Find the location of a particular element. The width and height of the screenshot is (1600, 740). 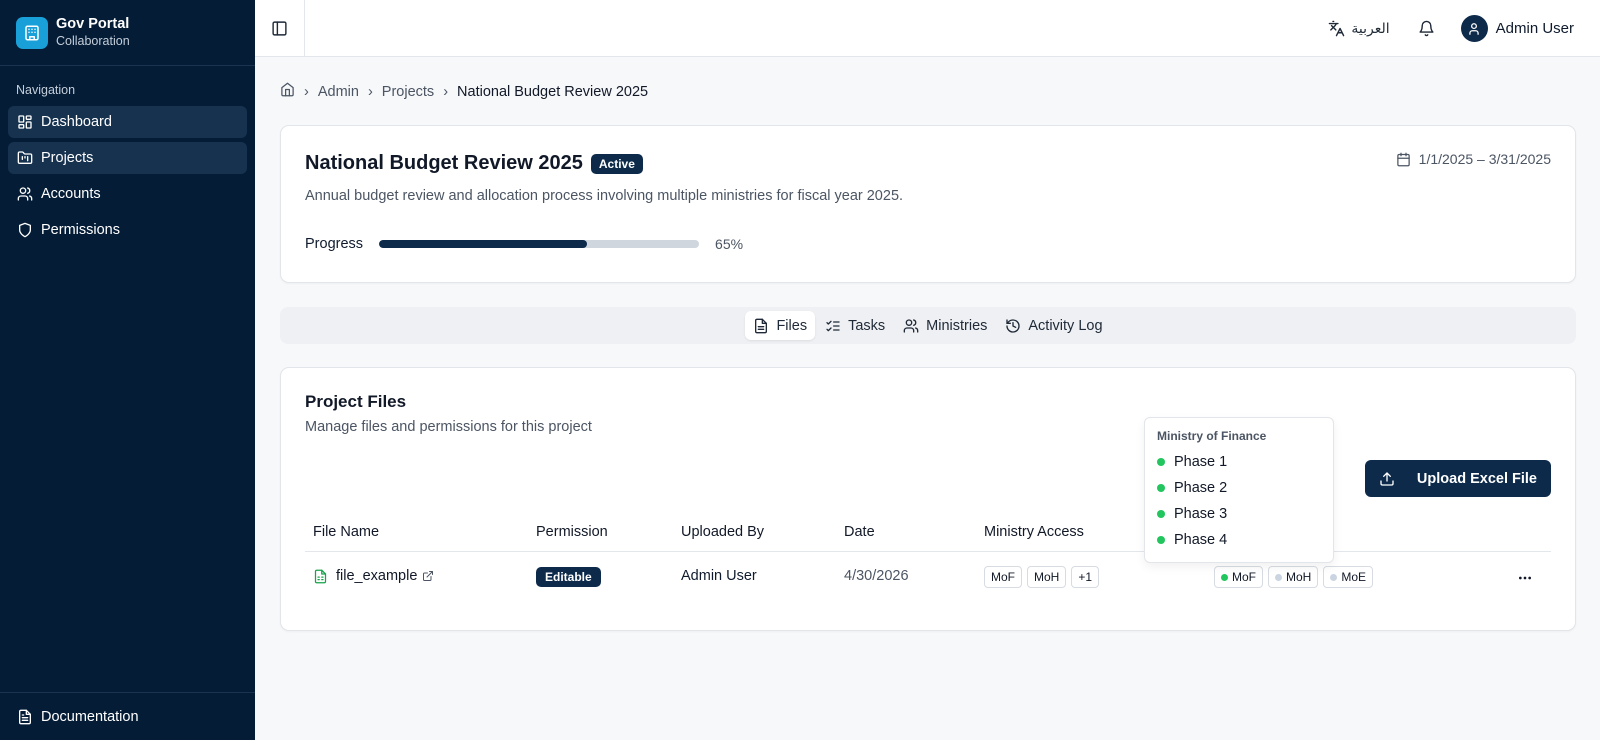

status-chip: MoE is located at coordinates (1348, 577).